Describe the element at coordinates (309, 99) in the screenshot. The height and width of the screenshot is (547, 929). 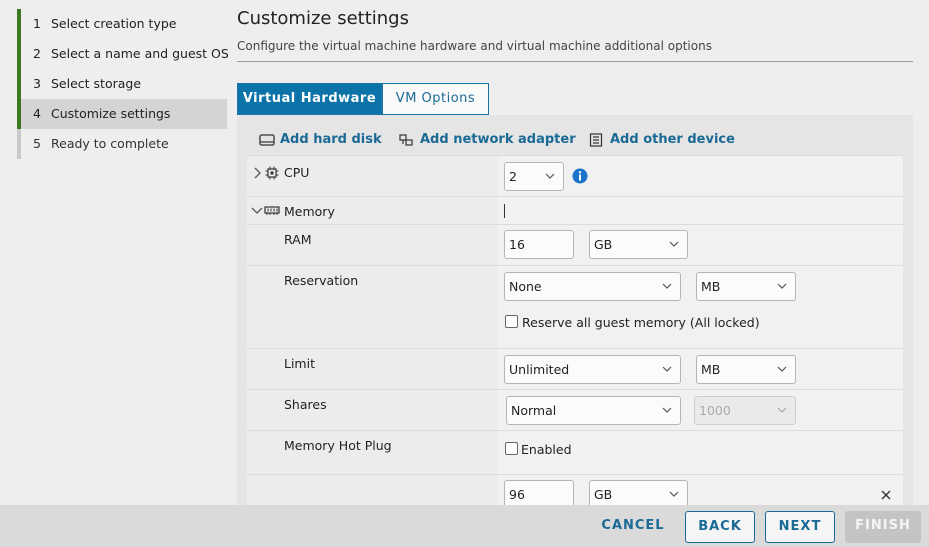
I see `tab-virtual-hardware: Virtual Hardware` at that location.